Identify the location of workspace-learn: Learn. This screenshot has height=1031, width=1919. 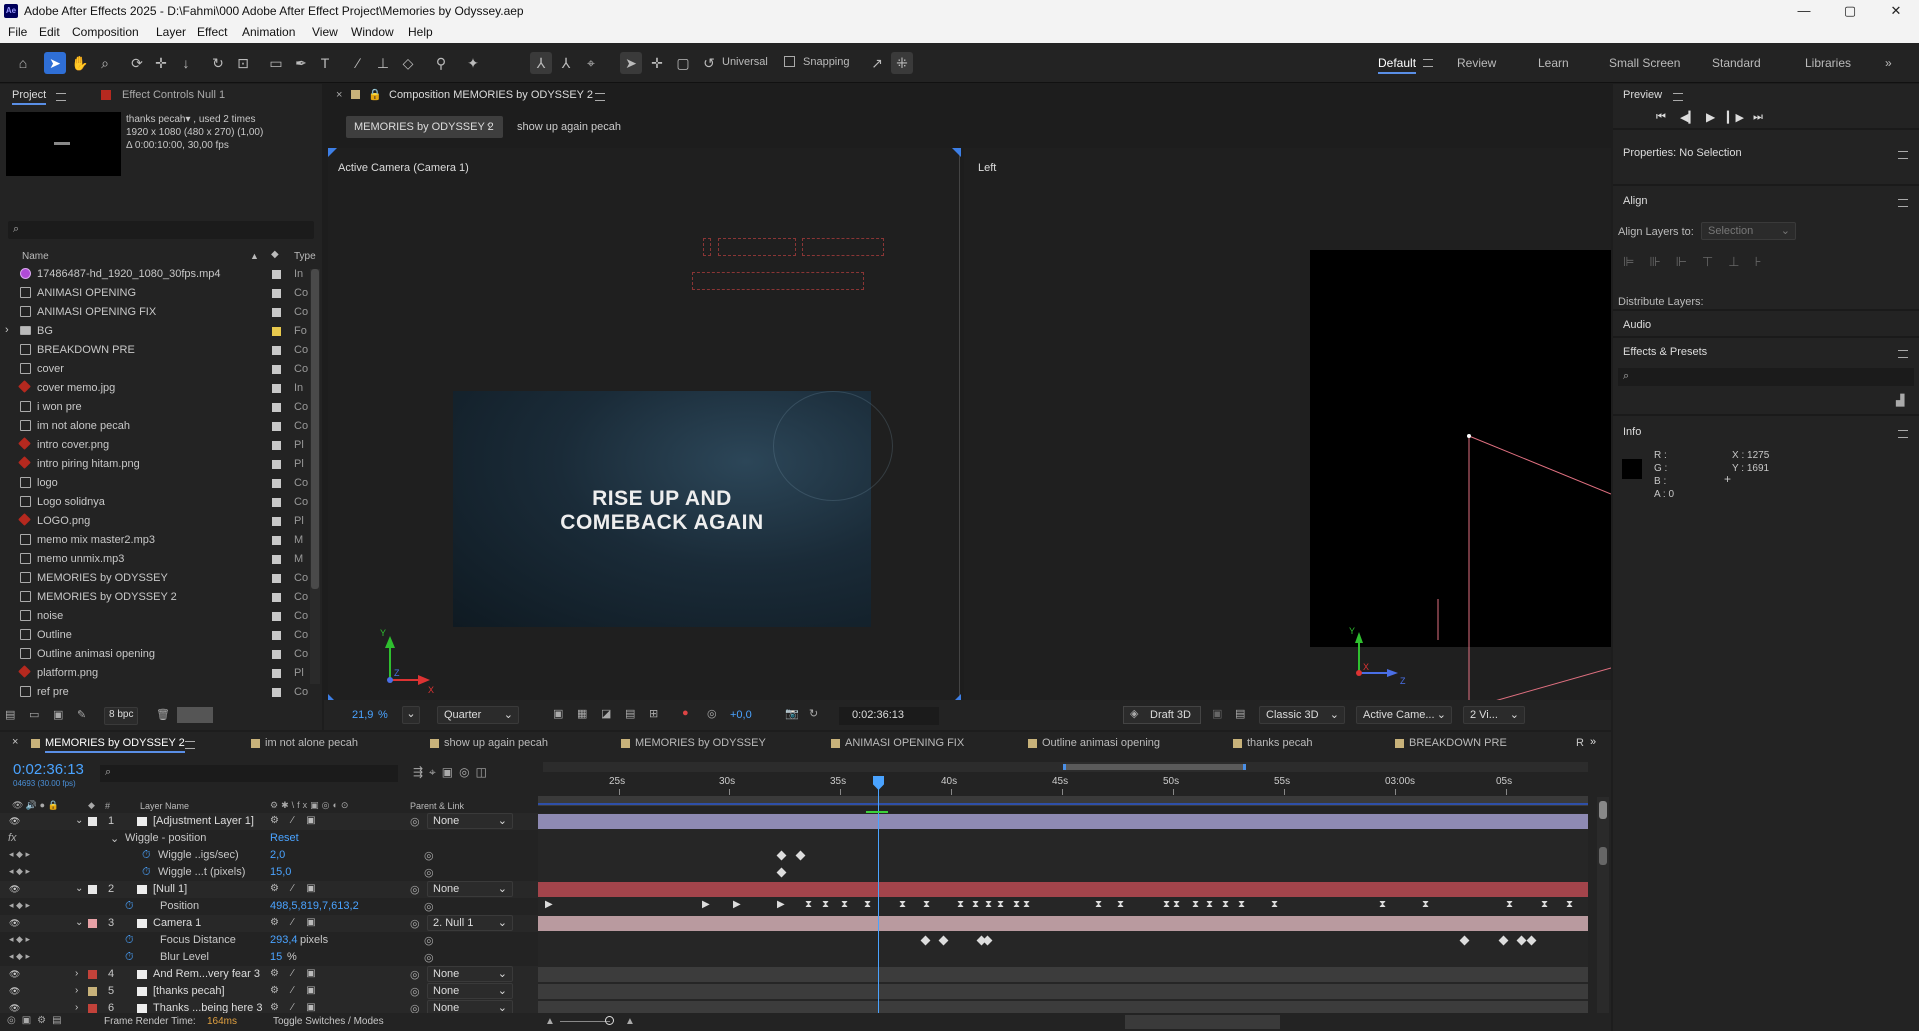
(1553, 63).